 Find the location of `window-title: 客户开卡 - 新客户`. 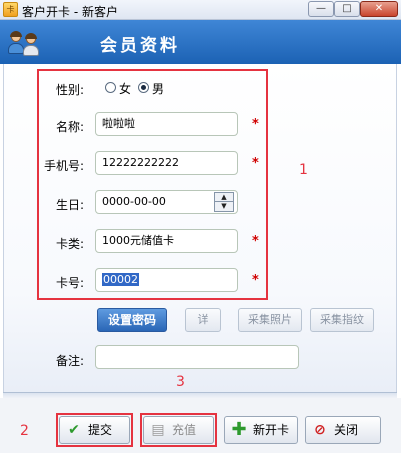

window-title: 客户开卡 - 新客户 is located at coordinates (70, 12).